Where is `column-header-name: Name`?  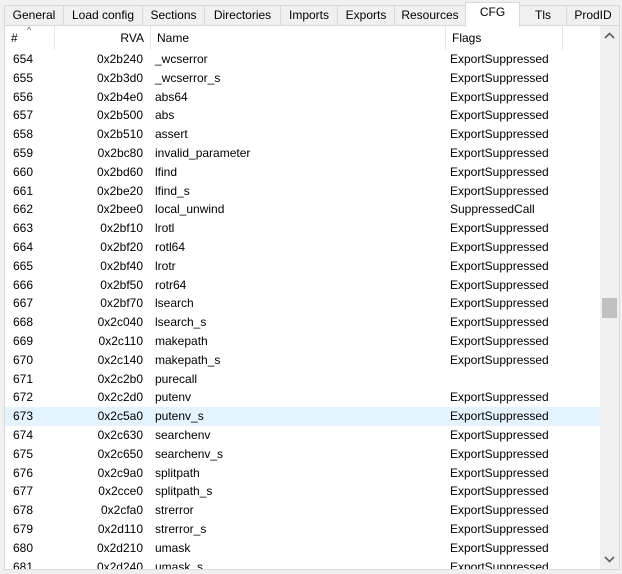 column-header-name: Name is located at coordinates (298, 38).